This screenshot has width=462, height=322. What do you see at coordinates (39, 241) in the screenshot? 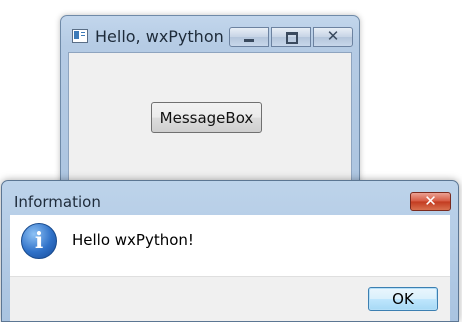
I see `info-icon: i` at bounding box center [39, 241].